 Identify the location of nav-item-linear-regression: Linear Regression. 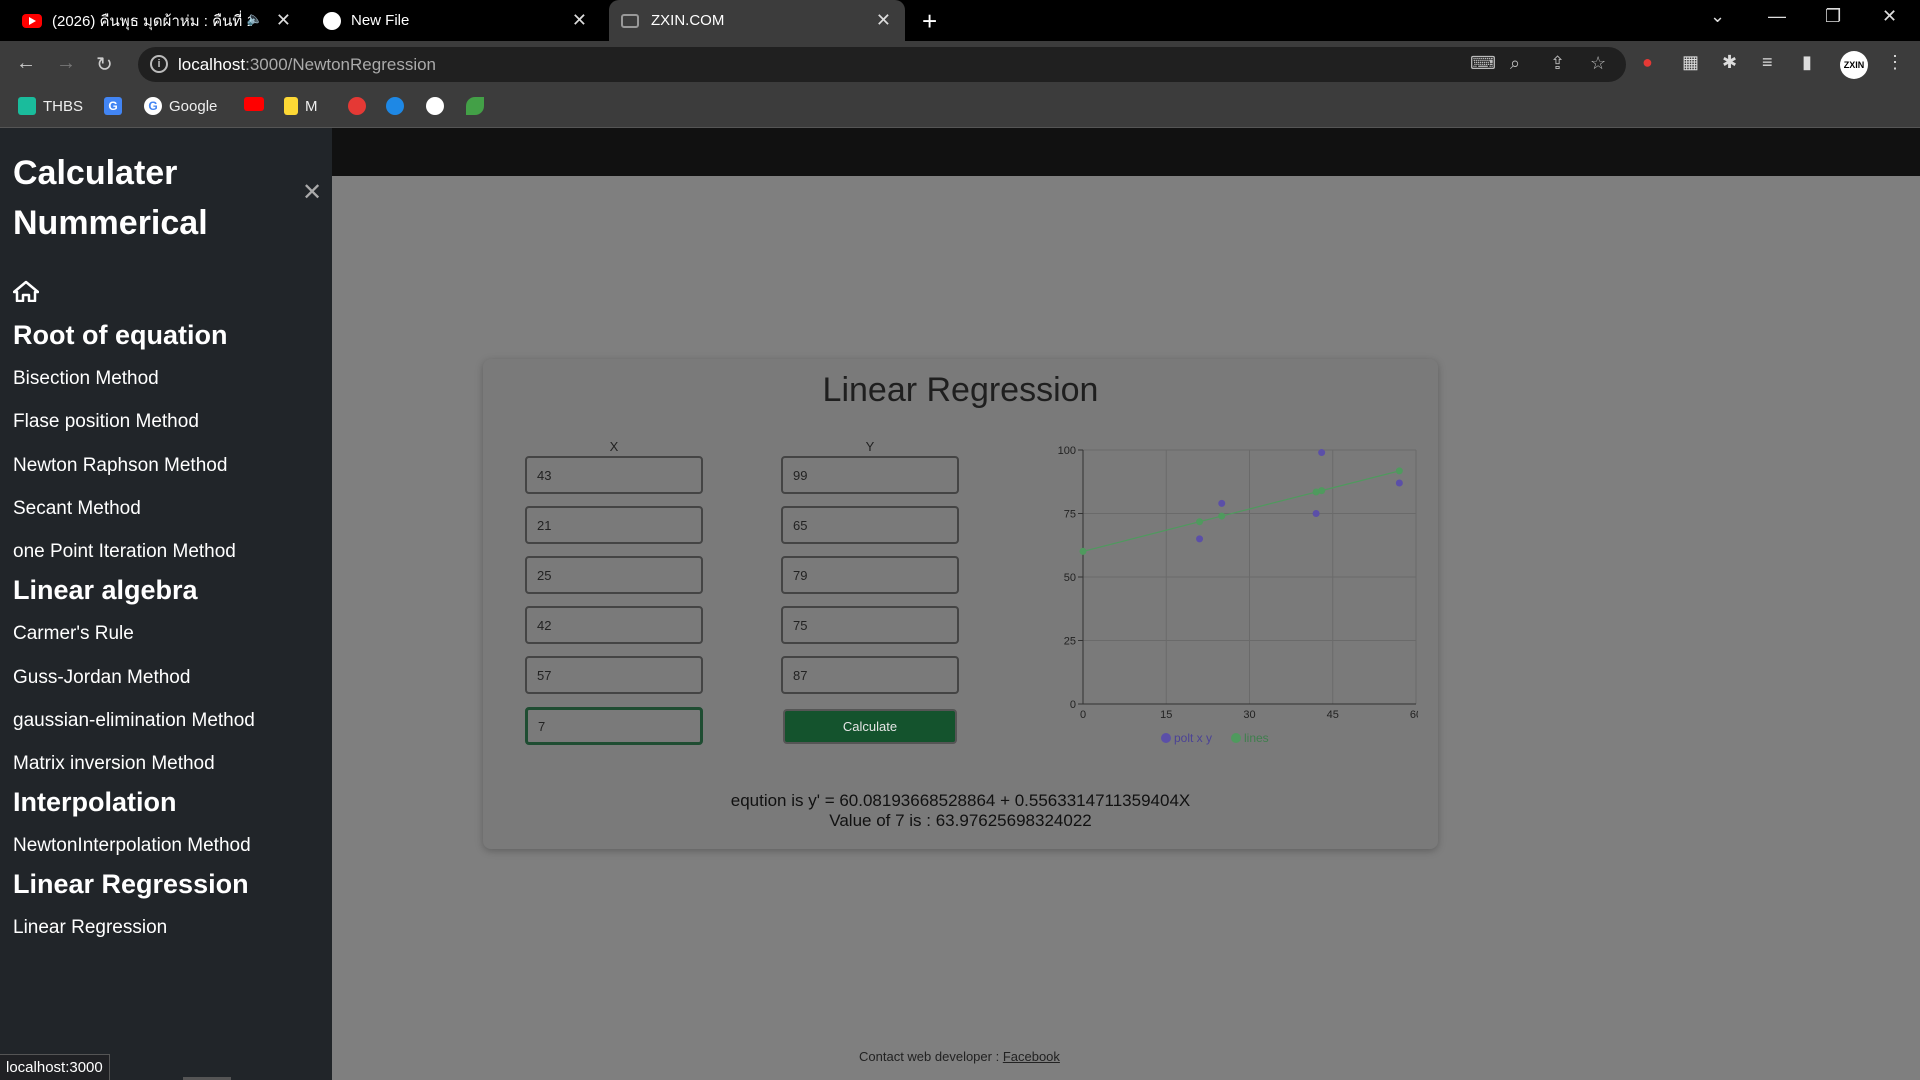
(90, 928).